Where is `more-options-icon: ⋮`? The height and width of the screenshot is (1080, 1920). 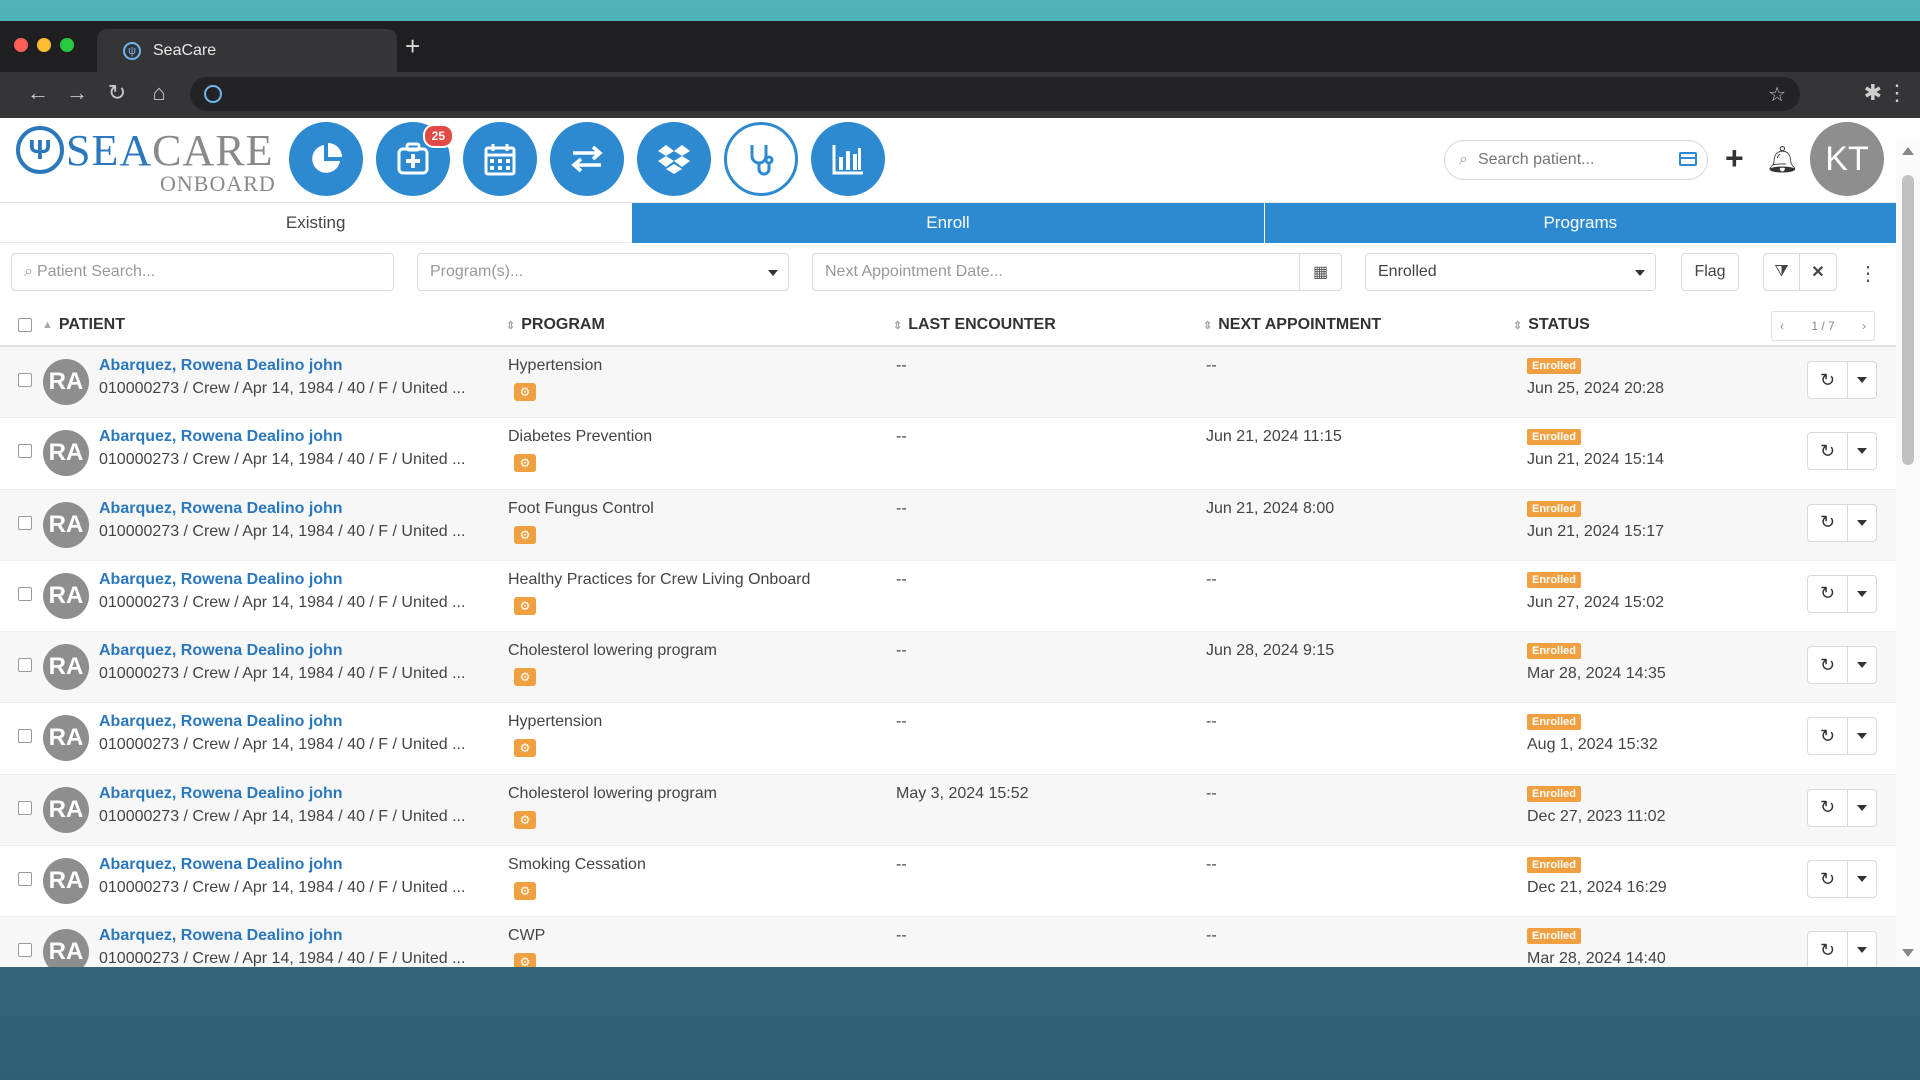
more-options-icon: ⋮ is located at coordinates (1868, 273).